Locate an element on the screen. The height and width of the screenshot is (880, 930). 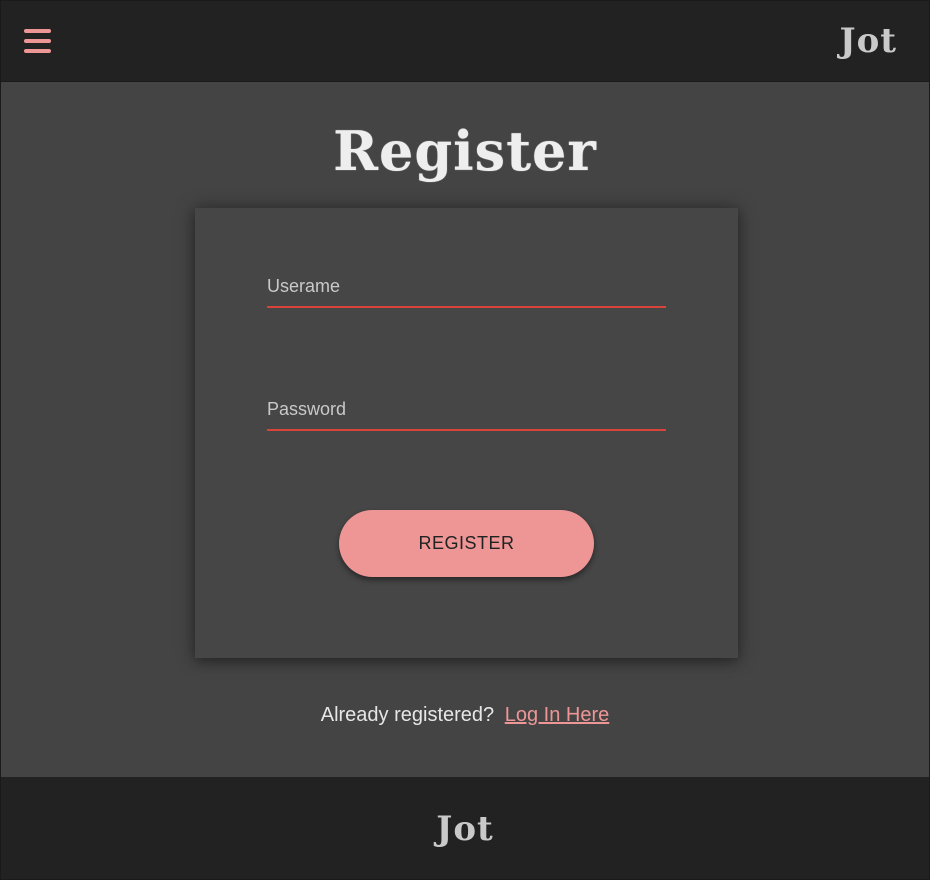
password-label: Password is located at coordinates (307, 409).